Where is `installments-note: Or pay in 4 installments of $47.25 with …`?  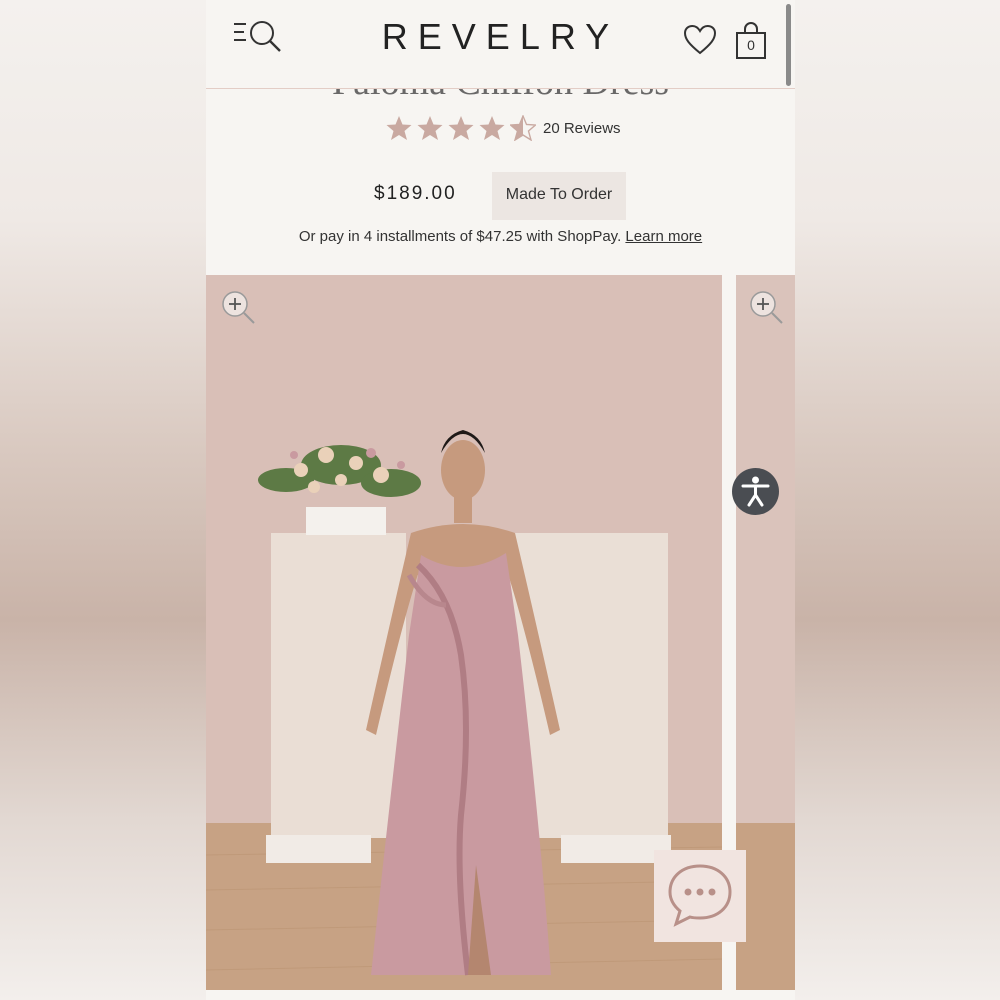 installments-note: Or pay in 4 installments of $47.25 with … is located at coordinates (500, 236).